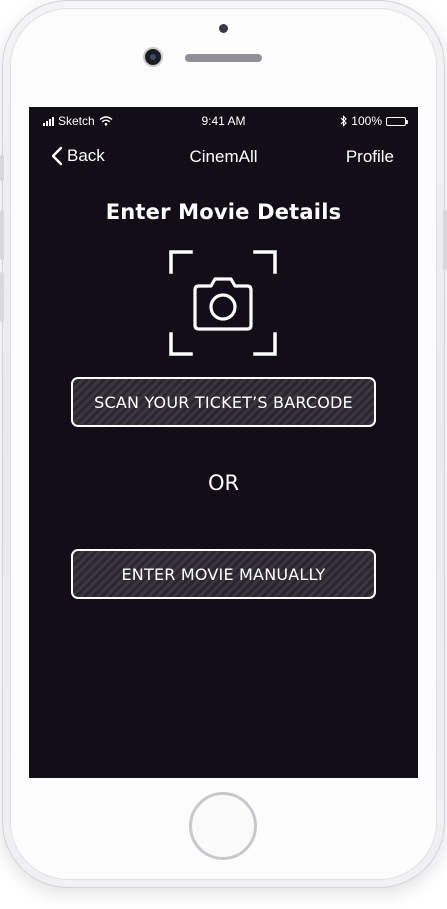  I want to click on scan-barcode-button: SCAN YOUR TICKET’S BARCODE, so click(223, 402).